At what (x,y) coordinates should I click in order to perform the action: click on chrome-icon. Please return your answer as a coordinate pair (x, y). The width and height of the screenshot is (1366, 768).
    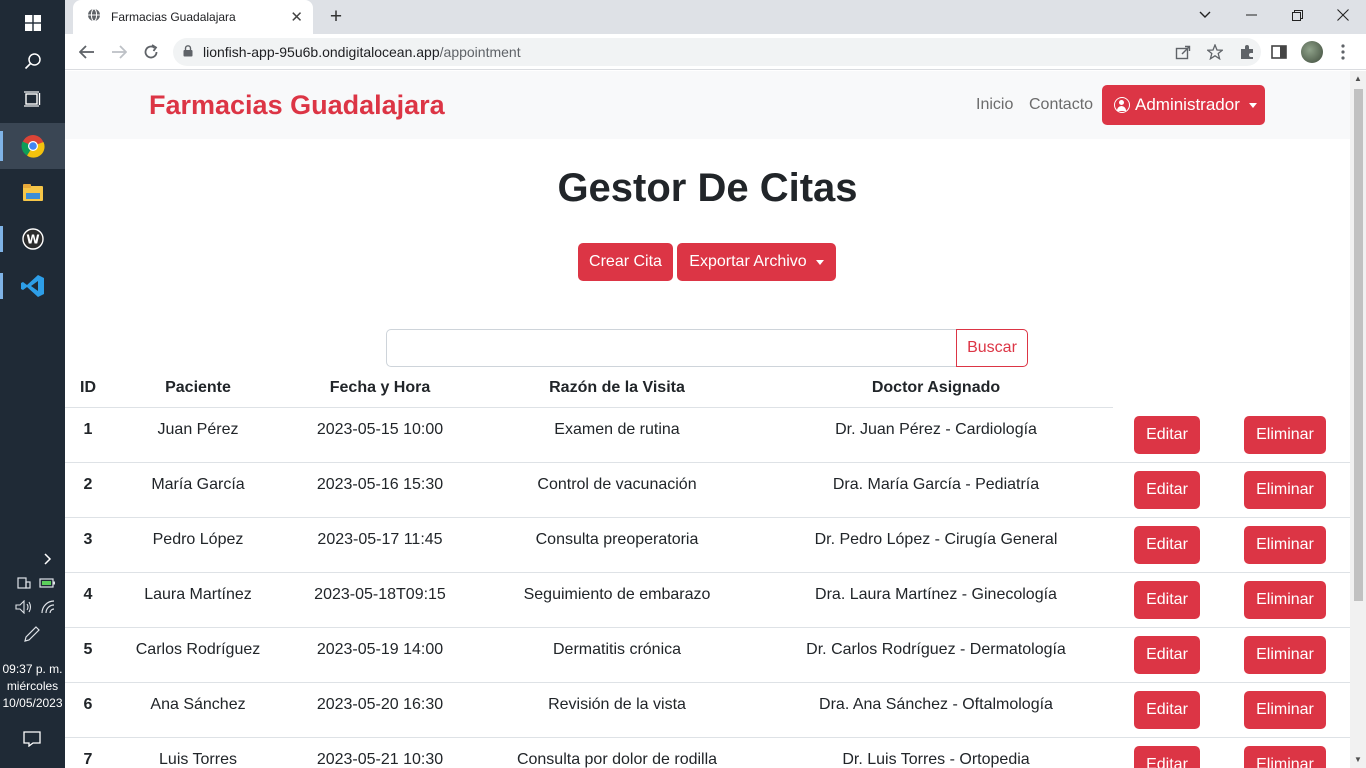
    Looking at the image, I should click on (32, 146).